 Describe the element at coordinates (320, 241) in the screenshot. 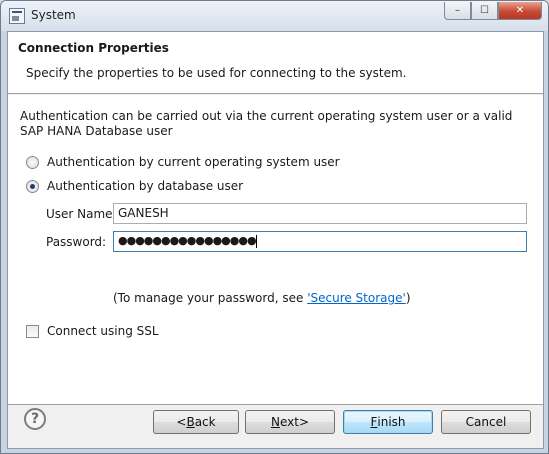

I see `password-input: ●●●●●●●●●●●●●●●●` at that location.